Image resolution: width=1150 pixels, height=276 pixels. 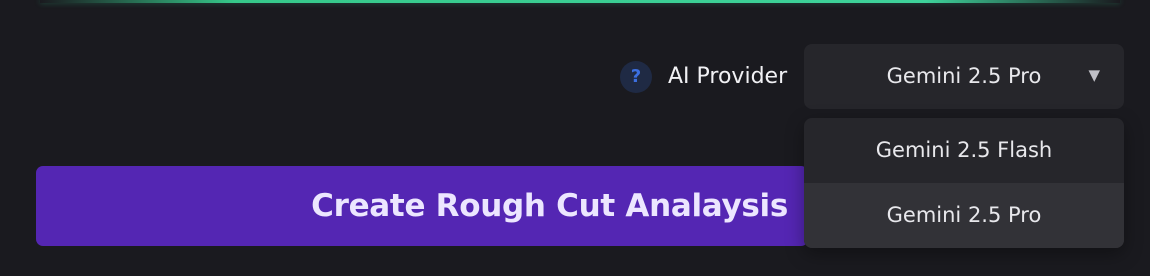 I want to click on ai-provider-label: AI Provider, so click(x=728, y=76).